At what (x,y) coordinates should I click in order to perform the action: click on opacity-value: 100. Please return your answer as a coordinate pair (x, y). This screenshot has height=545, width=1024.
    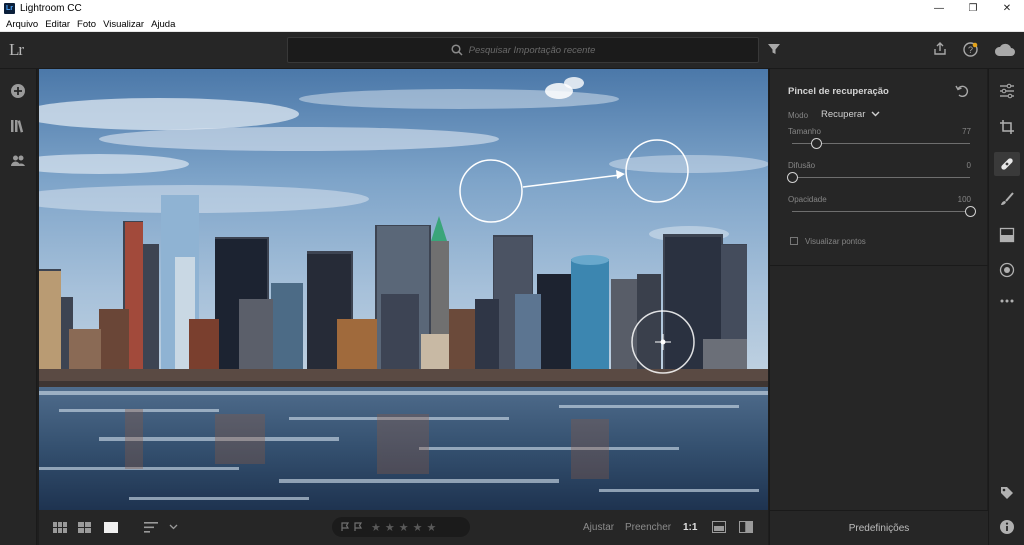
    Looking at the image, I should click on (964, 199).